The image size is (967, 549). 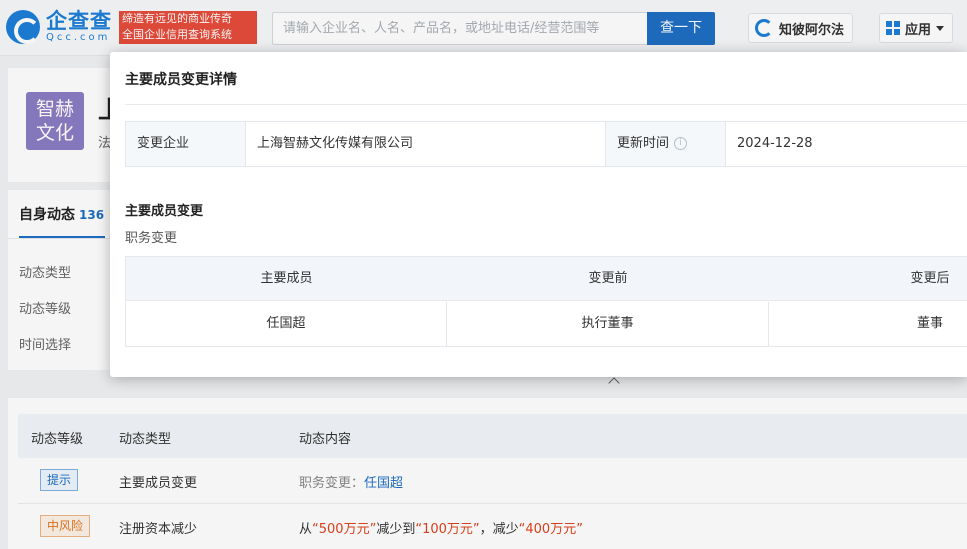 I want to click on member-change-table: 主要成员 变更前 变更后 任国超 执行董事 董事, so click(x=546, y=301).